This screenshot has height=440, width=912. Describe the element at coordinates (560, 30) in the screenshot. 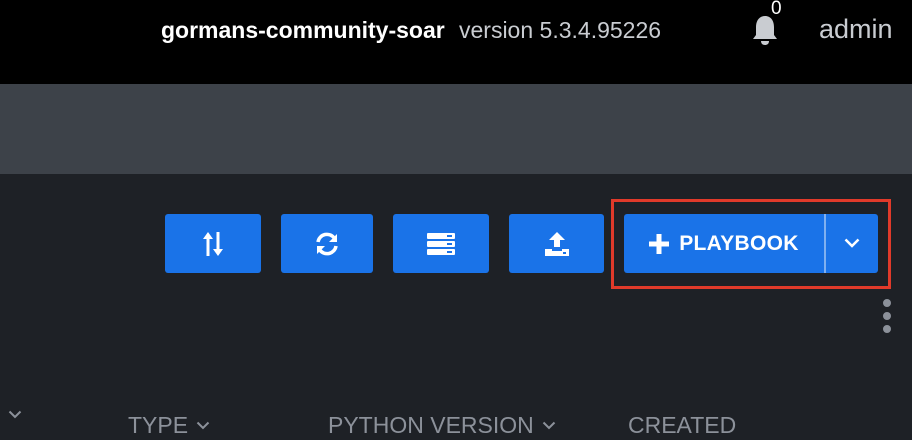

I see `version-label: version 5.3.4.95226` at that location.